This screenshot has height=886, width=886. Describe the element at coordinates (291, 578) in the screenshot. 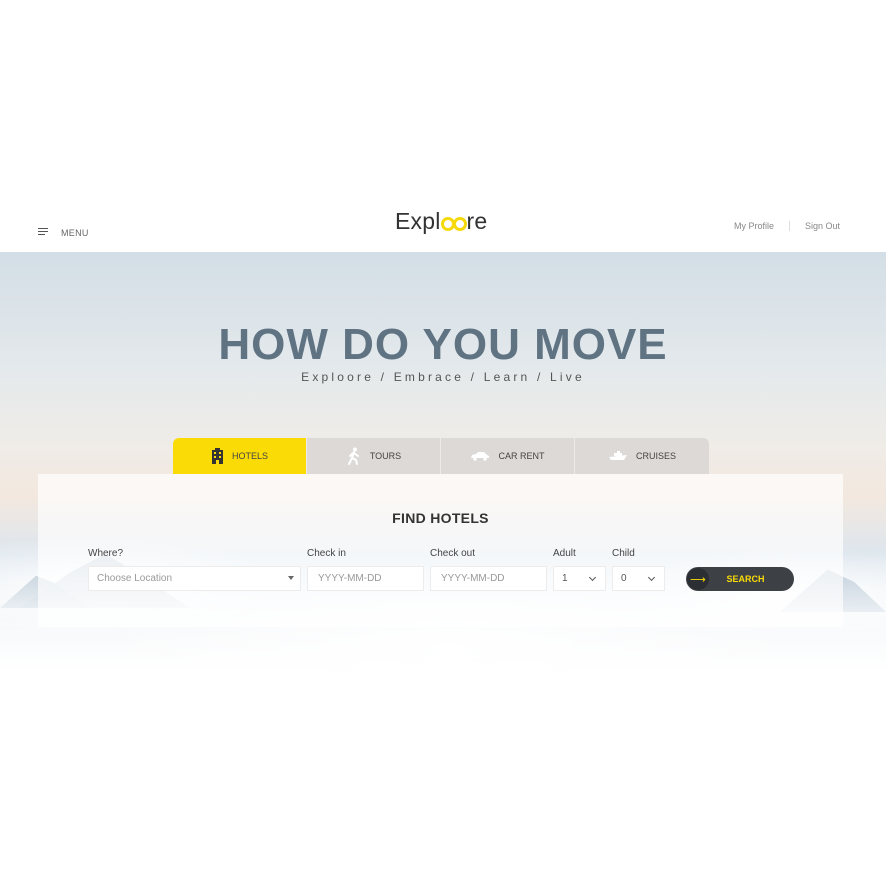

I see `caret-down-icon` at that location.